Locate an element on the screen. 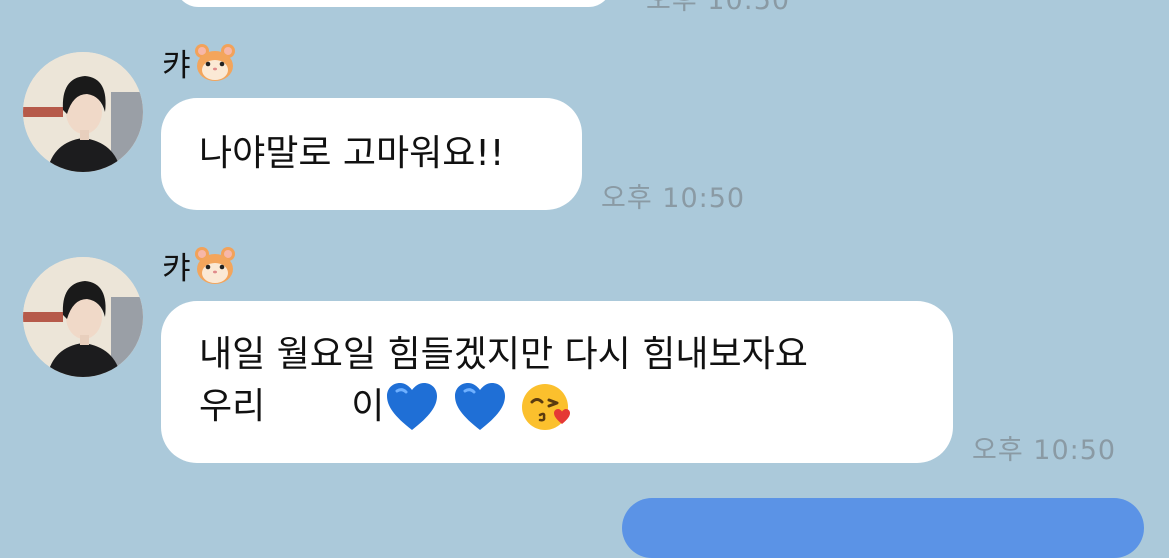 The width and height of the screenshot is (1169, 558). message-bubble: 나야말로 고마워요!! is located at coordinates (371, 154).